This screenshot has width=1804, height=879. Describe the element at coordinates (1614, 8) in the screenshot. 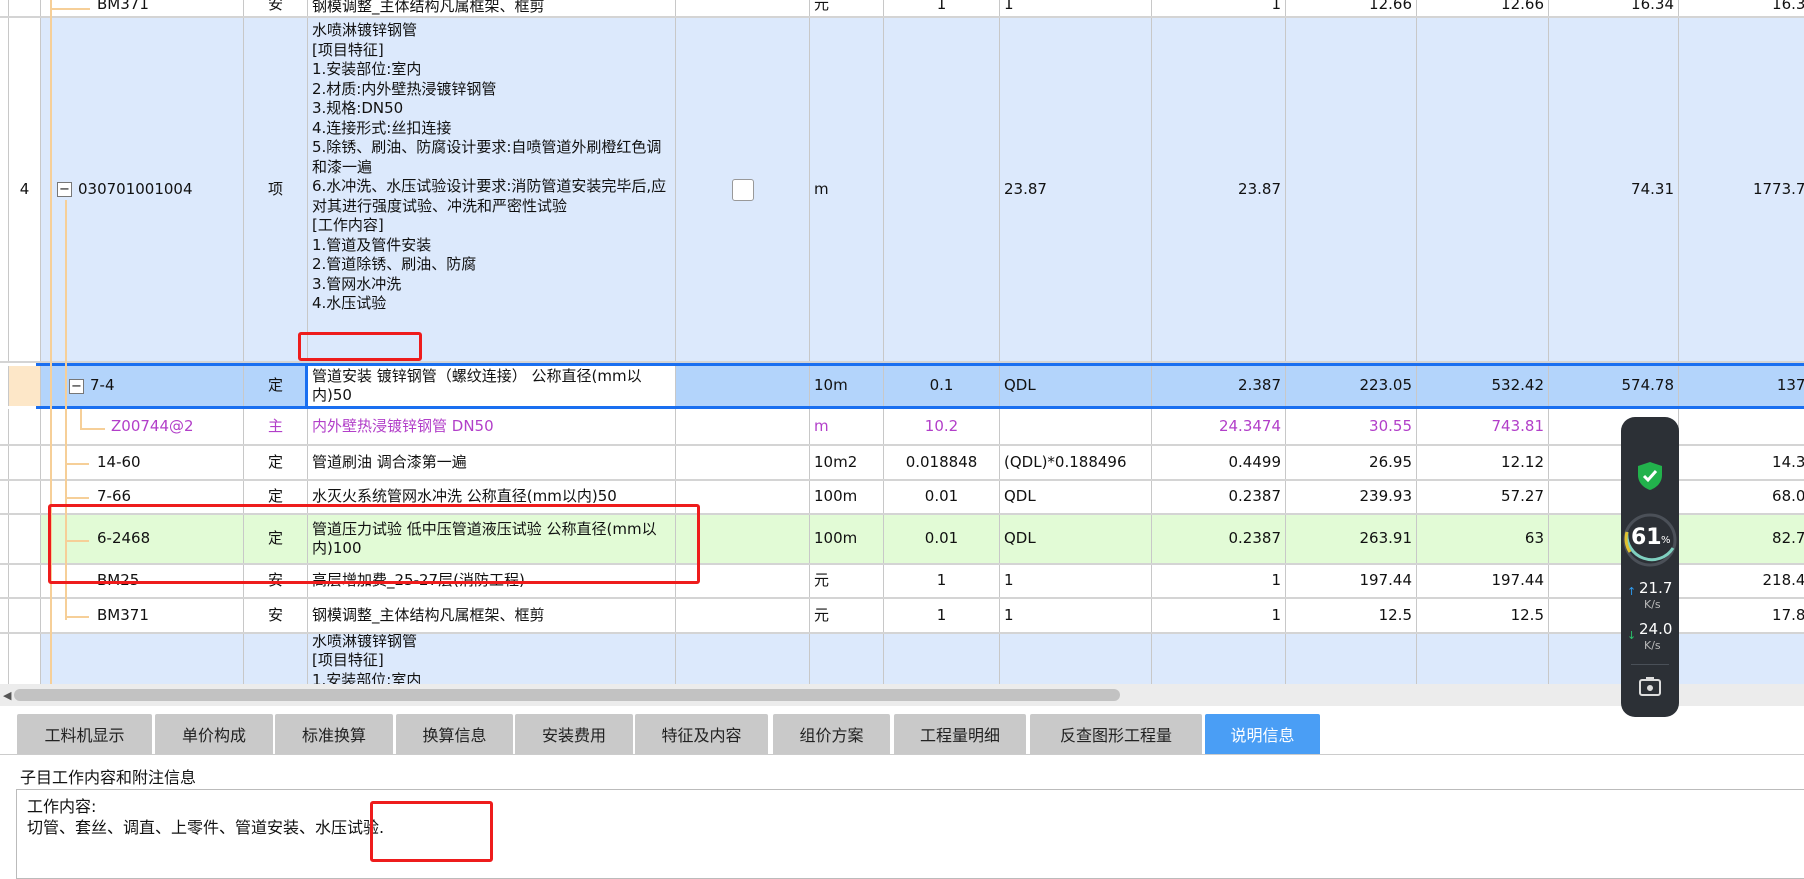

I see `cell-v4: 16.34` at that location.